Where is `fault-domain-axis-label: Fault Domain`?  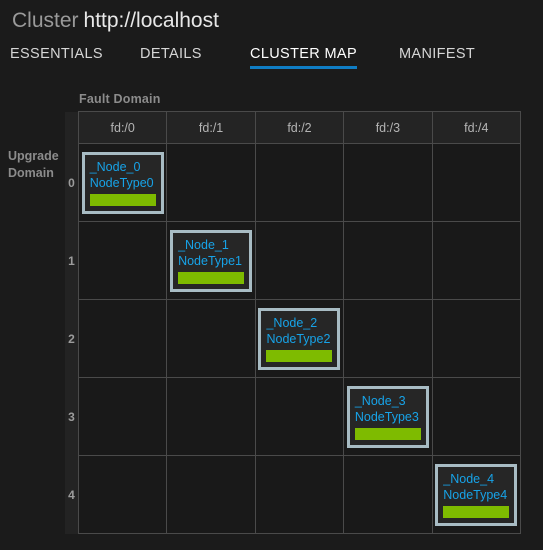 fault-domain-axis-label: Fault Domain is located at coordinates (120, 99).